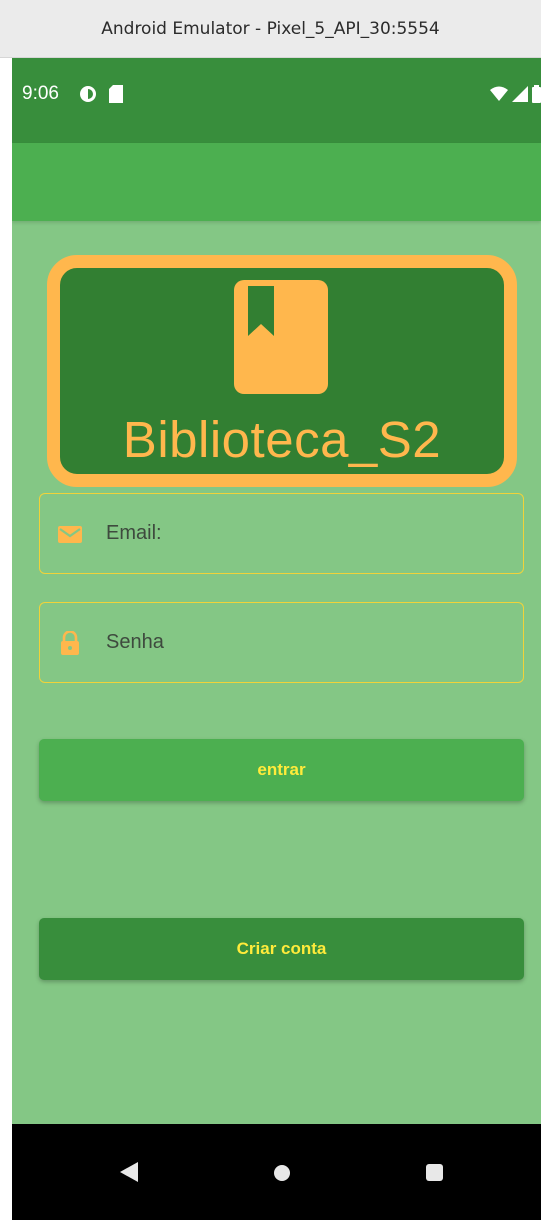 The image size is (541, 1220). What do you see at coordinates (282, 439) in the screenshot?
I see `app-logo-title: Biblioteca_S2` at bounding box center [282, 439].